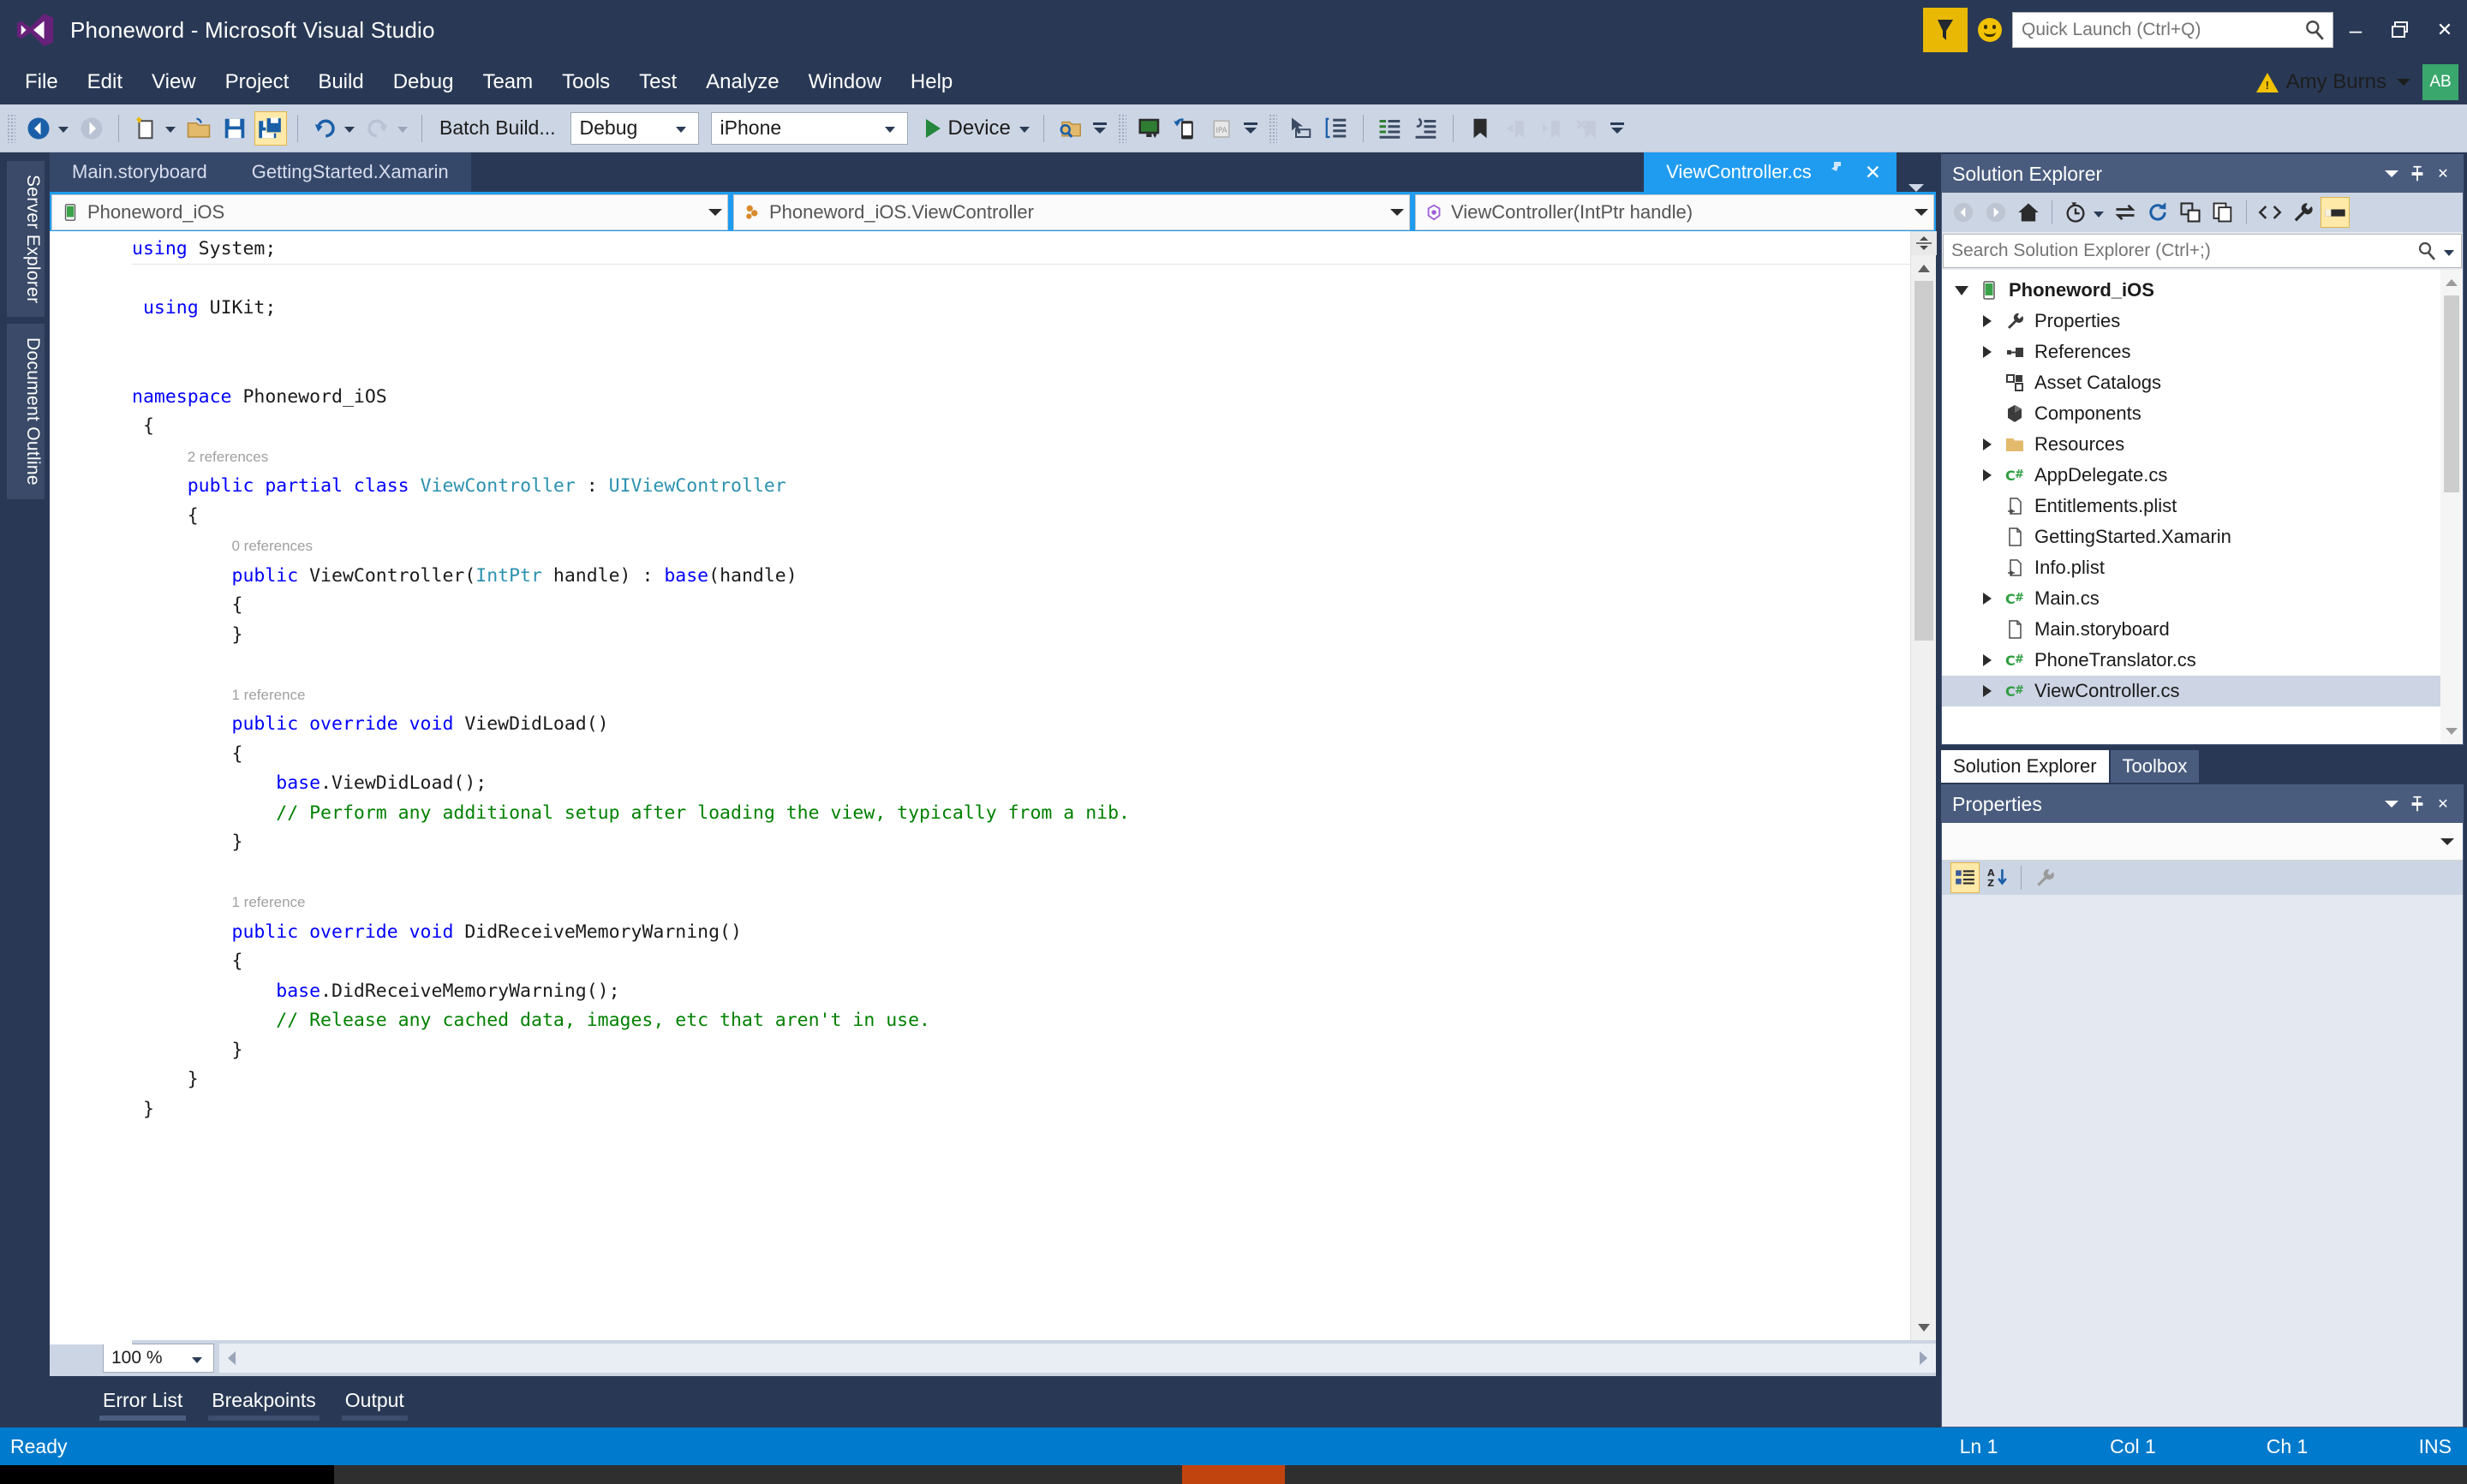  Describe the element at coordinates (2191, 661) in the screenshot. I see `tree-item-phonetranslator-cs: C # PhoneTranslator.cs` at that location.